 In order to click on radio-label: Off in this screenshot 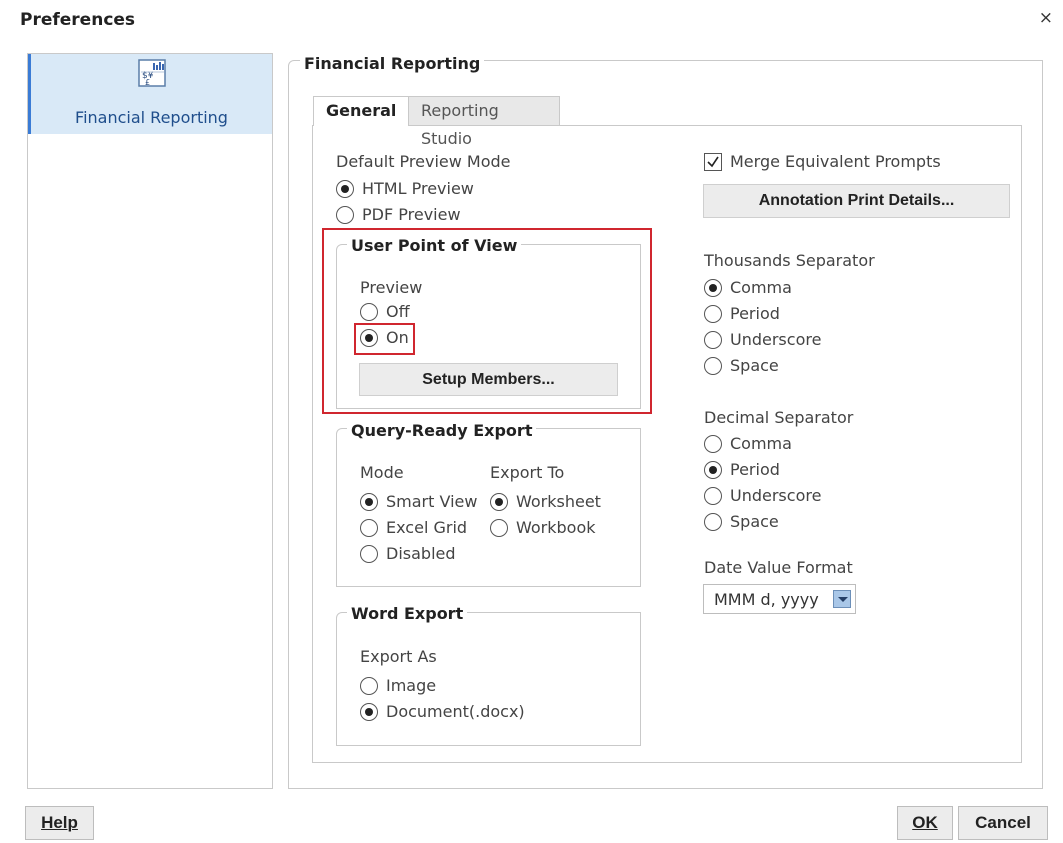, I will do `click(398, 311)`.